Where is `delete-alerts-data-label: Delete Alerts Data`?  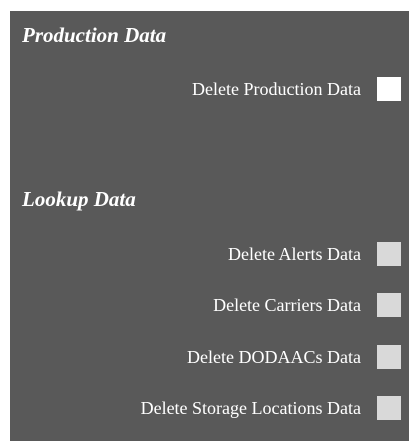
delete-alerts-data-label: Delete Alerts Data is located at coordinates (294, 254).